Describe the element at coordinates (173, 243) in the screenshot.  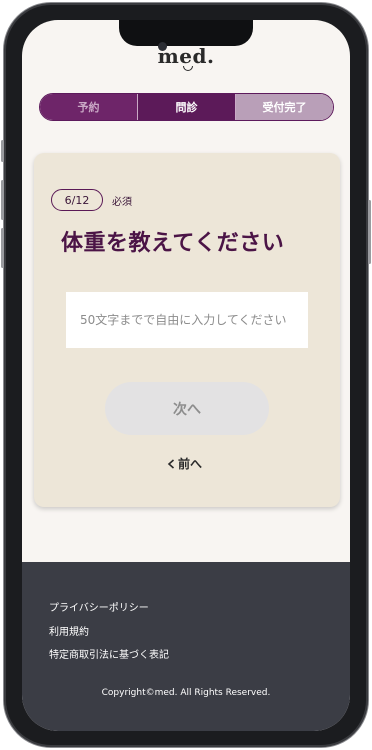
I see `question-title: 体重を教えてください` at that location.